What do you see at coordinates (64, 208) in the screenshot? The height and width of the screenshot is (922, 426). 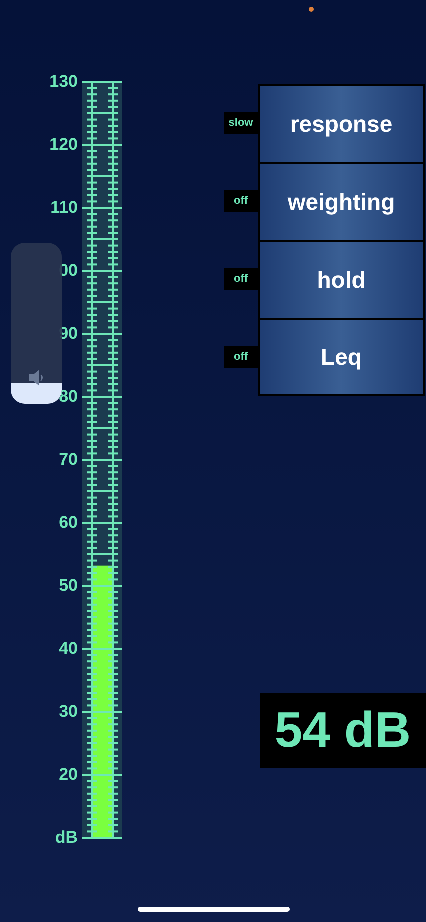 I see `scale-label: 110` at bounding box center [64, 208].